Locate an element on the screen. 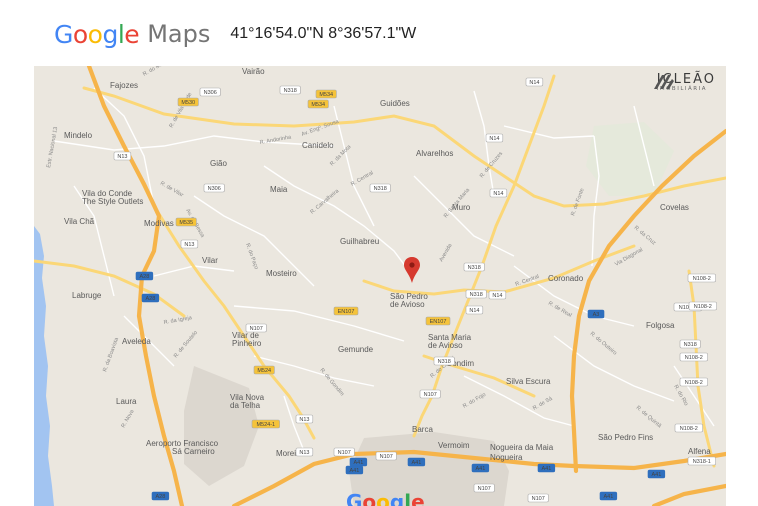  place-label: Gião is located at coordinates (218, 163).